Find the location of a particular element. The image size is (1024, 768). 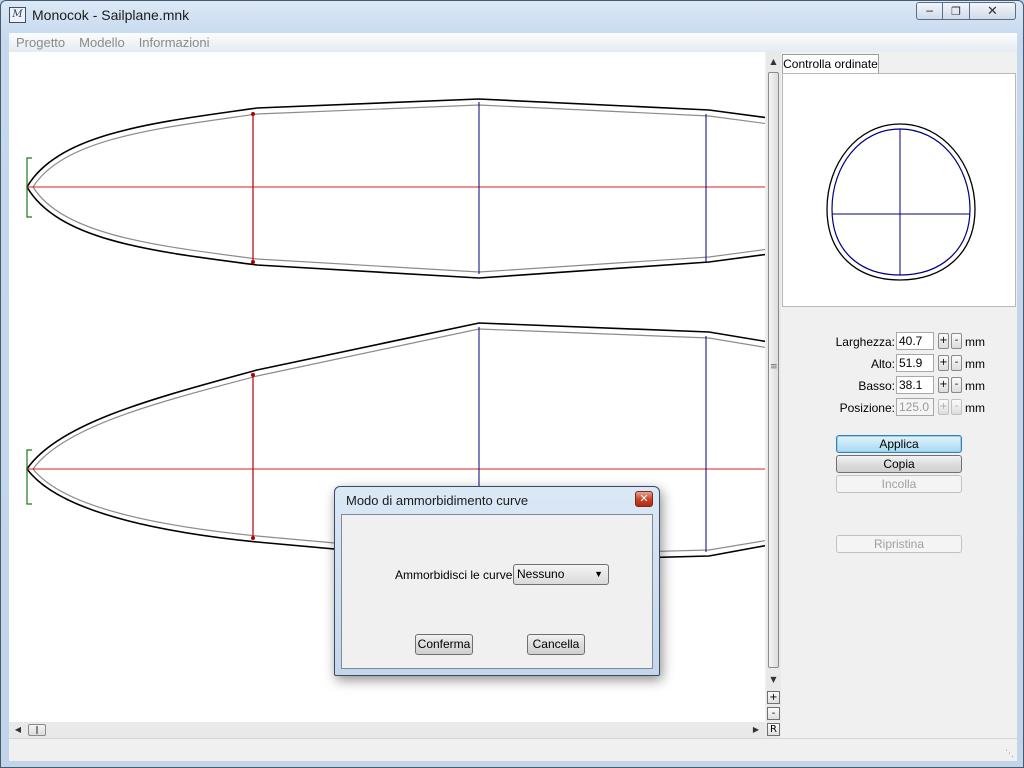

alto-input: 51.9 is located at coordinates (915, 363).